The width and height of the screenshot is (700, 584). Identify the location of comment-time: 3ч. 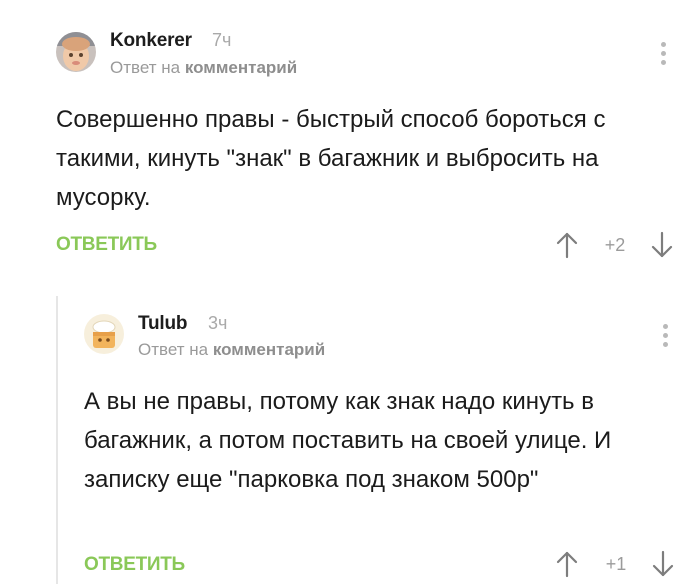
(218, 323).